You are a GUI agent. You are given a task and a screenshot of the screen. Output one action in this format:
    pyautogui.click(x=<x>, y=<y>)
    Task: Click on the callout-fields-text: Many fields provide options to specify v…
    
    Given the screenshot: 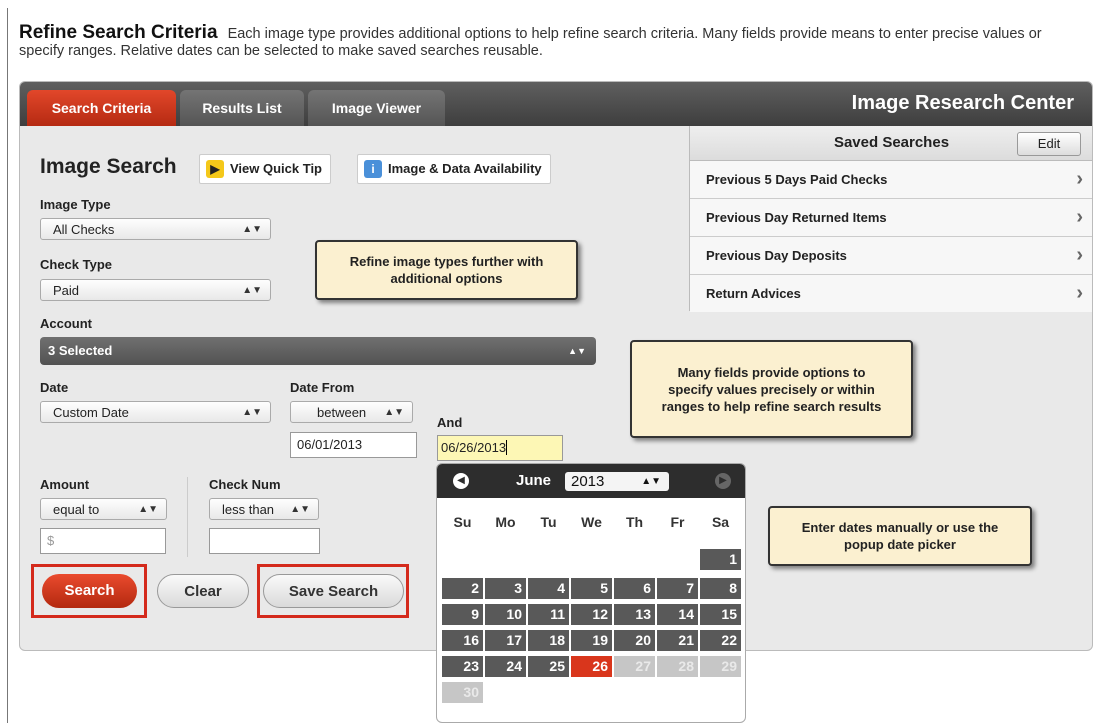 What is the action you would take?
    pyautogui.click(x=771, y=389)
    